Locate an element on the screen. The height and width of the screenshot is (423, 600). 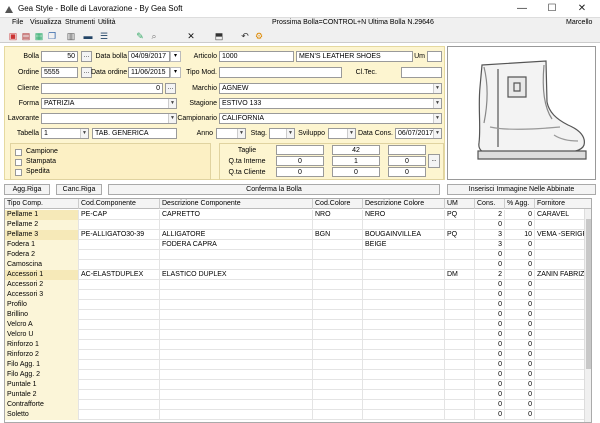
cell-tipo-comp: Pellame 3 is located at coordinates (42, 235).